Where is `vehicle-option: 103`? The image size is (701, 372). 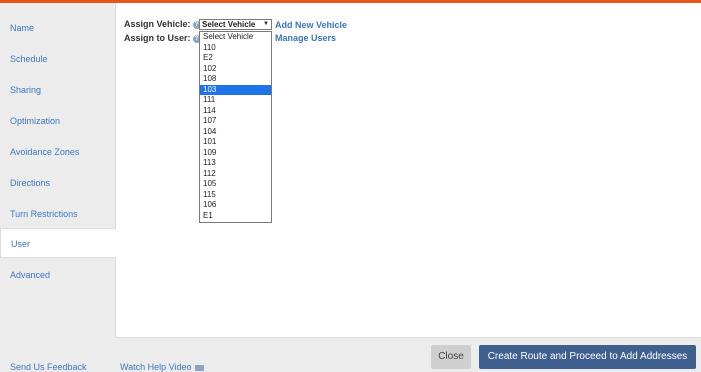 vehicle-option: 103 is located at coordinates (235, 89).